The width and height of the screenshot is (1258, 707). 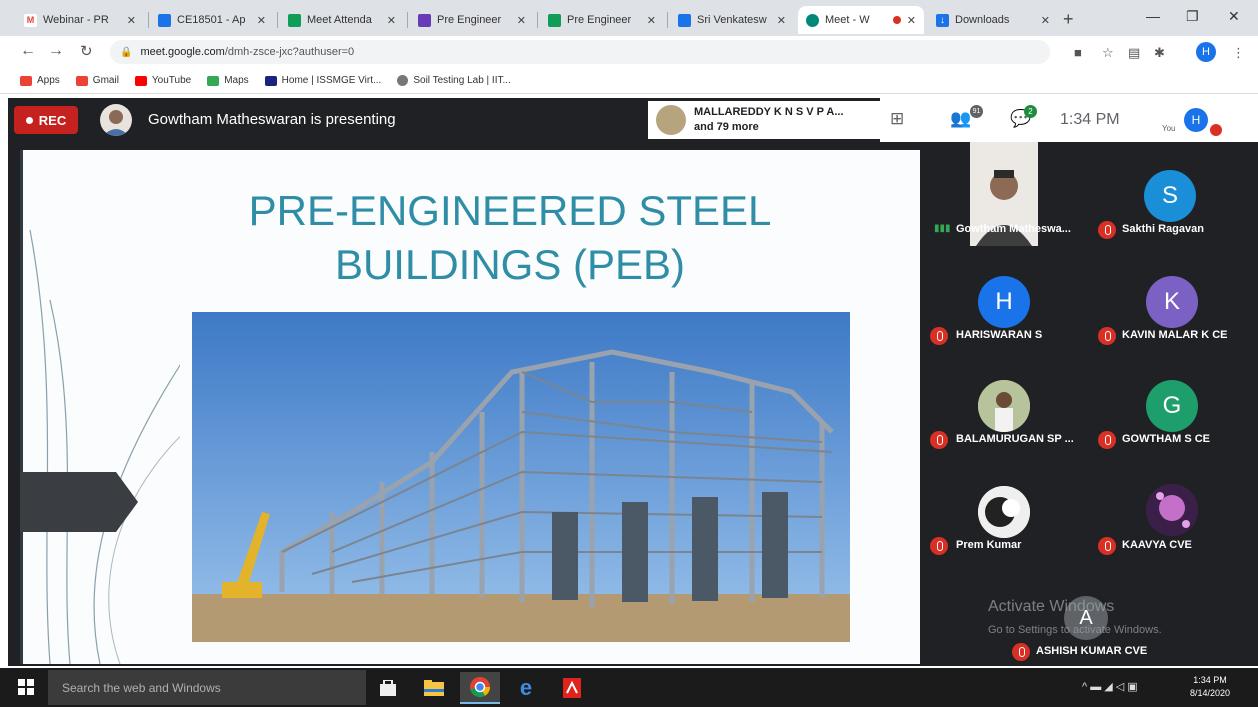 What do you see at coordinates (97, 80) in the screenshot?
I see `bookmark-gmail: Gmail` at bounding box center [97, 80].